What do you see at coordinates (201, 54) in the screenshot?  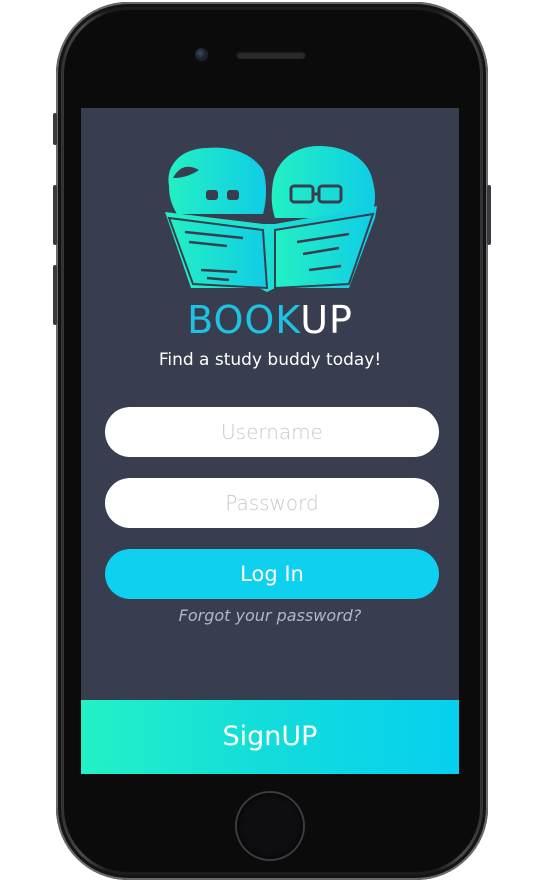 I see `front-camera` at bounding box center [201, 54].